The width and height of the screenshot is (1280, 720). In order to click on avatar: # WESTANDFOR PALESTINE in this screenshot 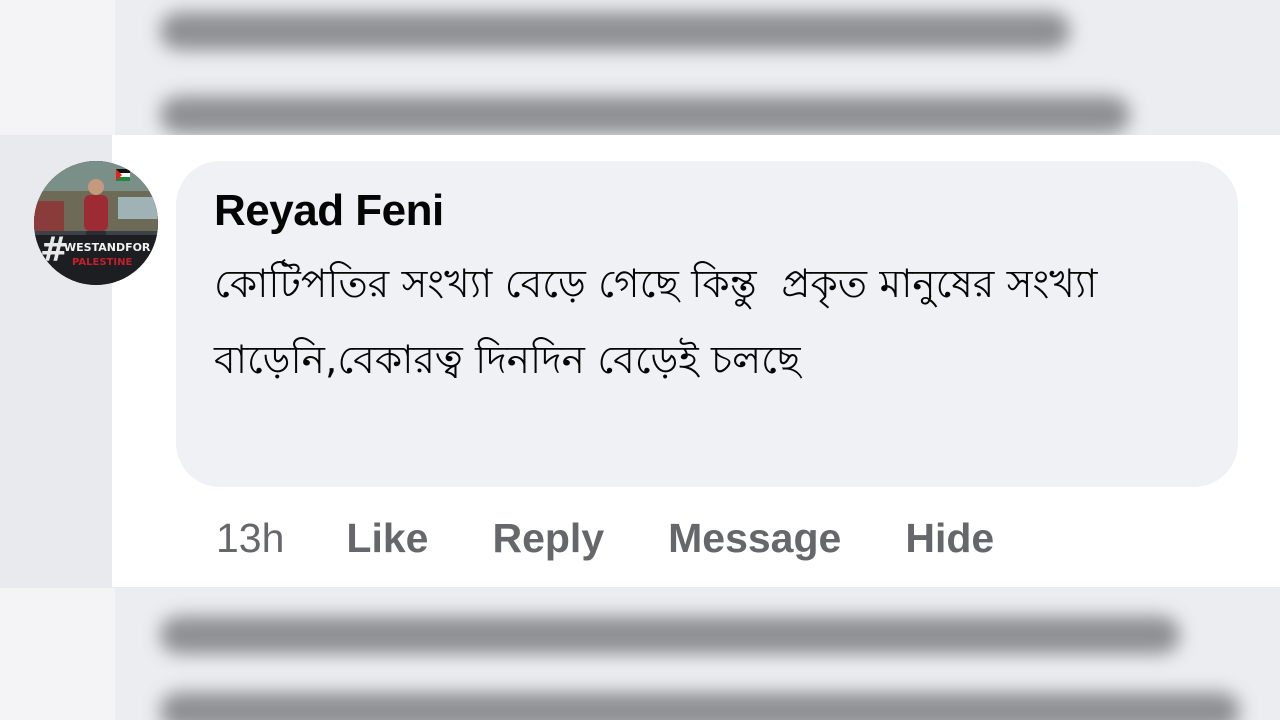, I will do `click(96, 223)`.